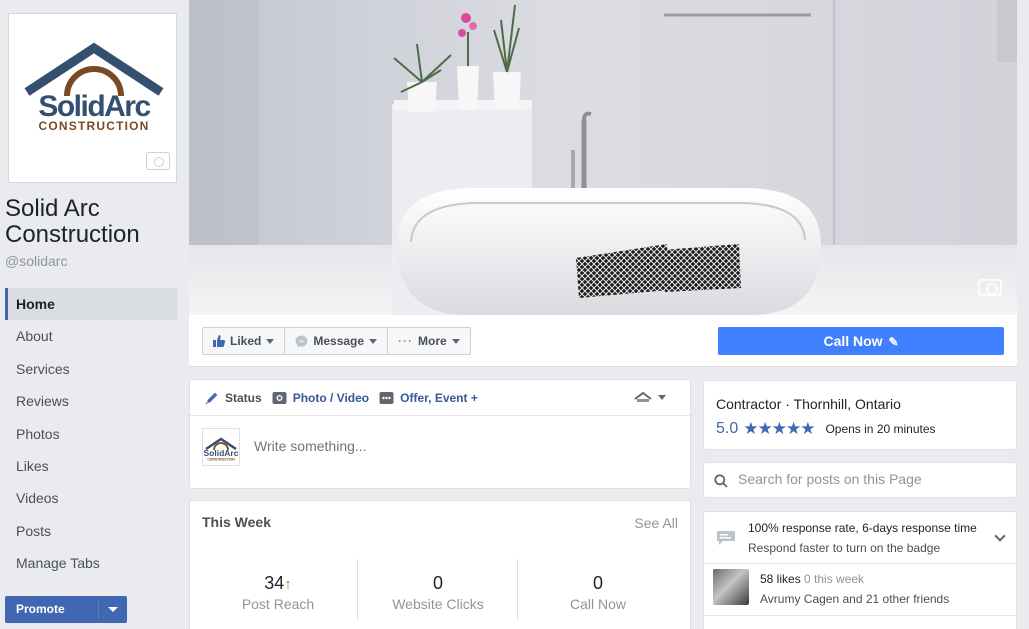 This screenshot has width=1029, height=629. I want to click on composer-tabs: Status Photo / Video Offer, Event +, so click(440, 398).